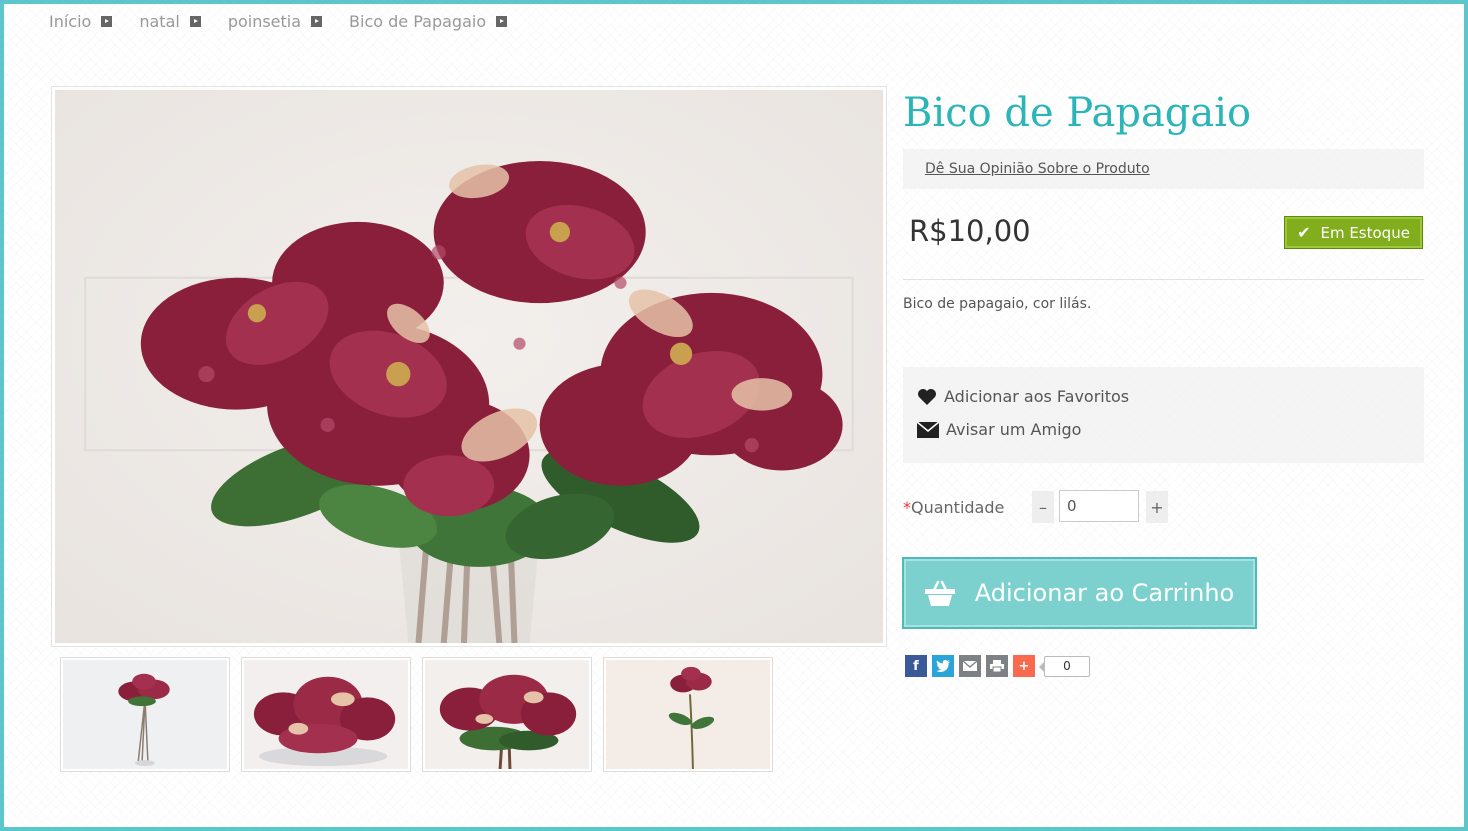 This screenshot has height=831, width=1468. What do you see at coordinates (1036, 396) in the screenshot?
I see `favorites-label: Adicionar aos Favoritos` at bounding box center [1036, 396].